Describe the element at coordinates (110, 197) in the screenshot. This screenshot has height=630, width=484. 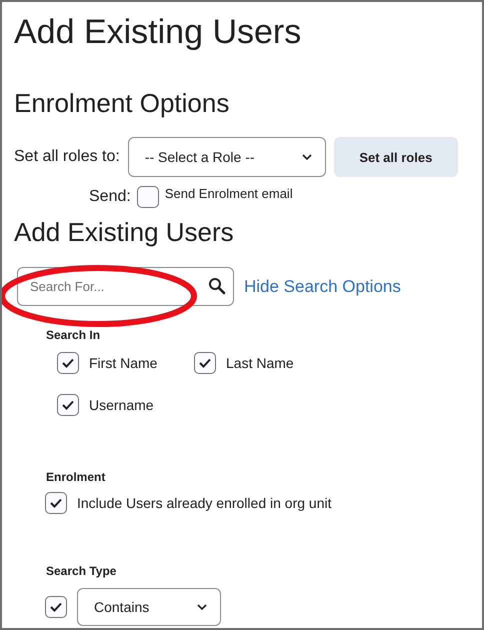
I see `send-label: Send:` at that location.